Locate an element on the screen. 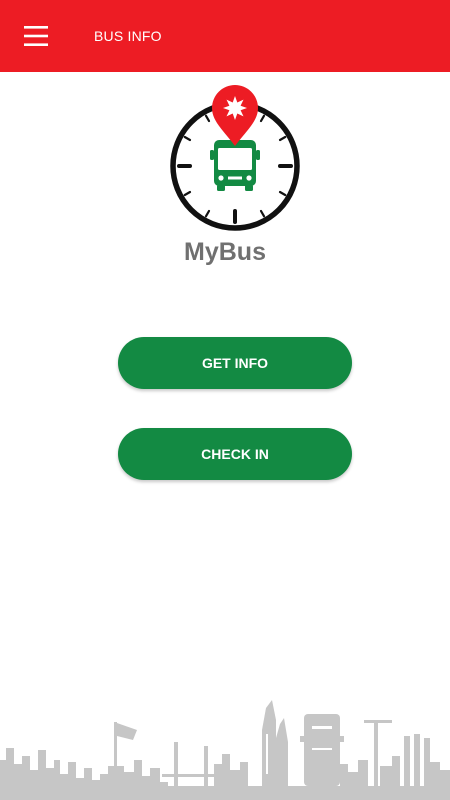 The image size is (450, 800). city-skyline is located at coordinates (225, 745).